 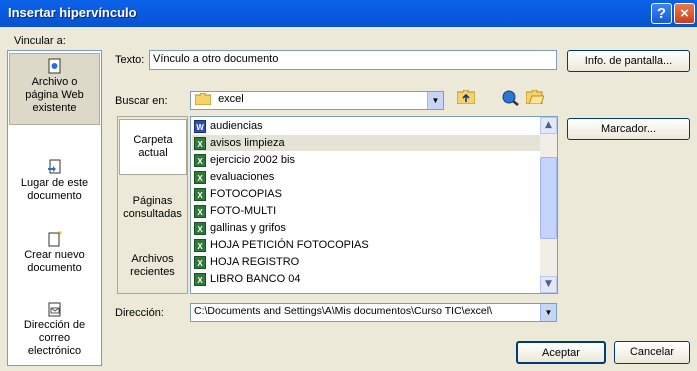 I want to click on browse-web-icon, so click(x=511, y=100).